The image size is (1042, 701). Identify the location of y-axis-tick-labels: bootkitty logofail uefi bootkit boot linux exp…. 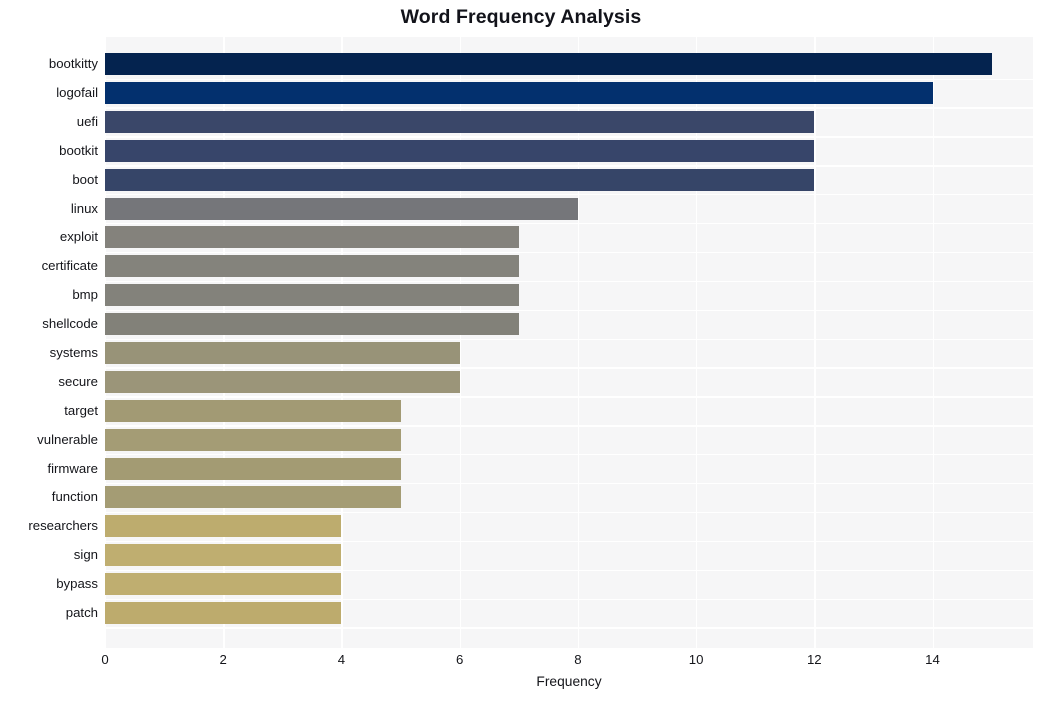
(49, 342).